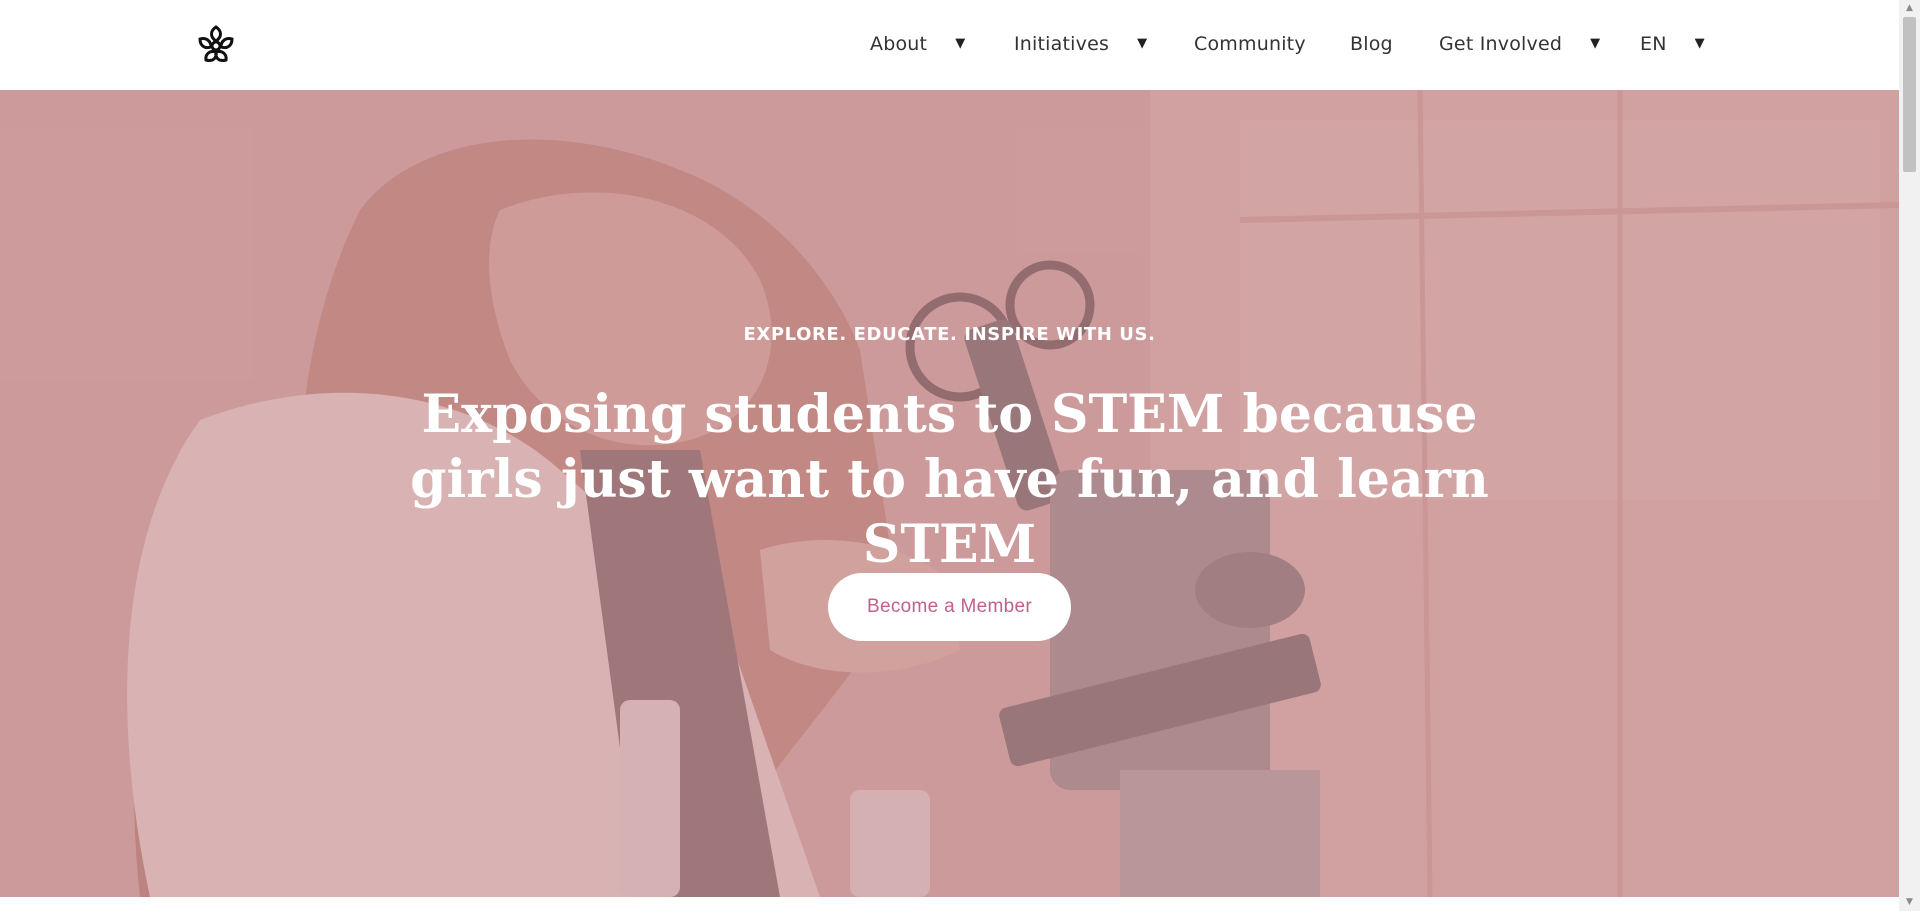  Describe the element at coordinates (1909, 455) in the screenshot. I see `vertical-scrollbar: ▲ ▼` at that location.